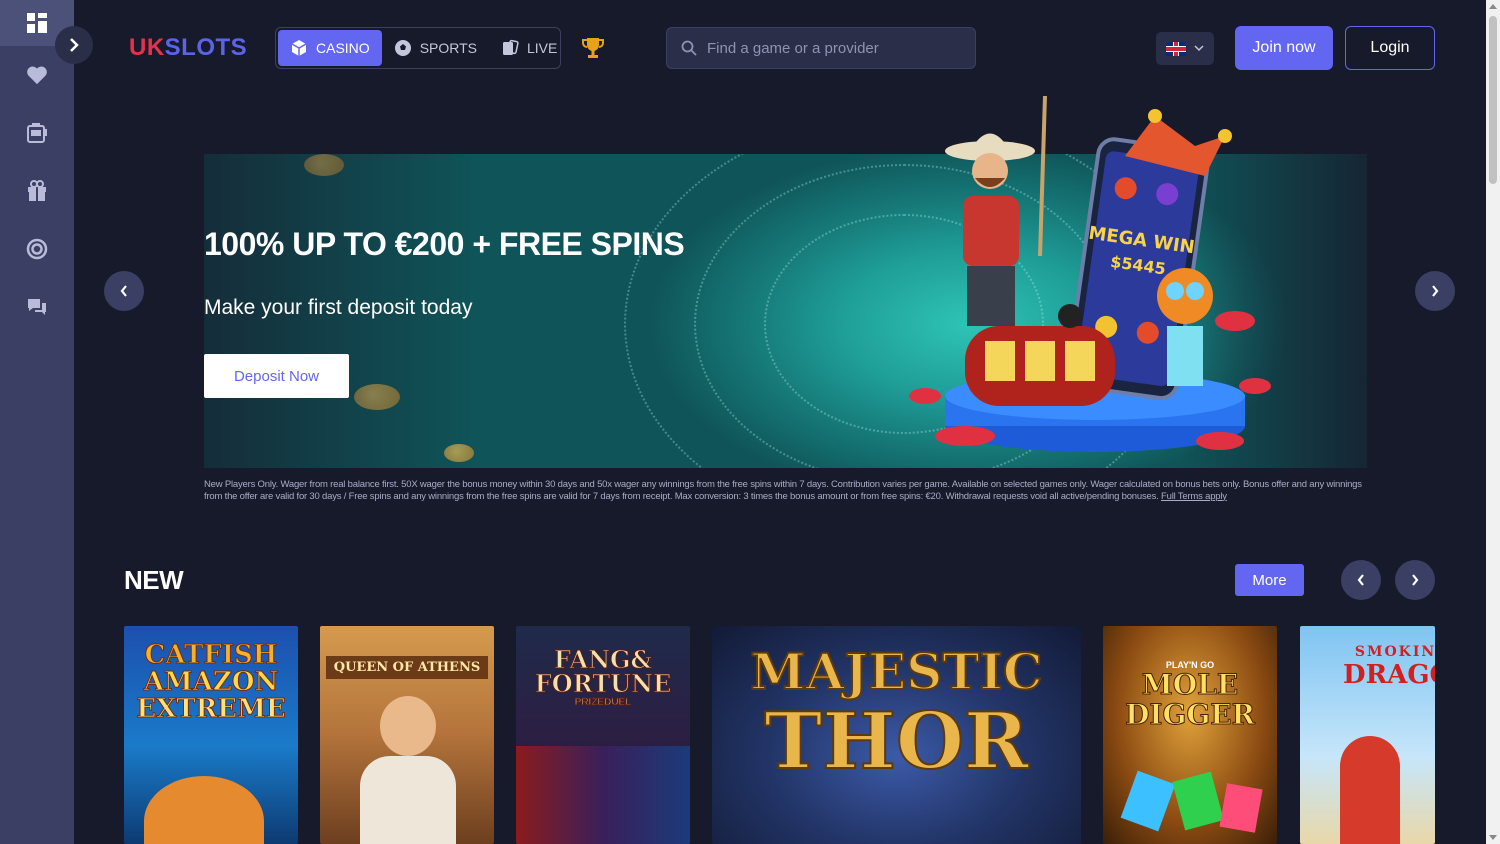 The width and height of the screenshot is (1500, 844). What do you see at coordinates (154, 580) in the screenshot?
I see `section-title-new: NEW` at bounding box center [154, 580].